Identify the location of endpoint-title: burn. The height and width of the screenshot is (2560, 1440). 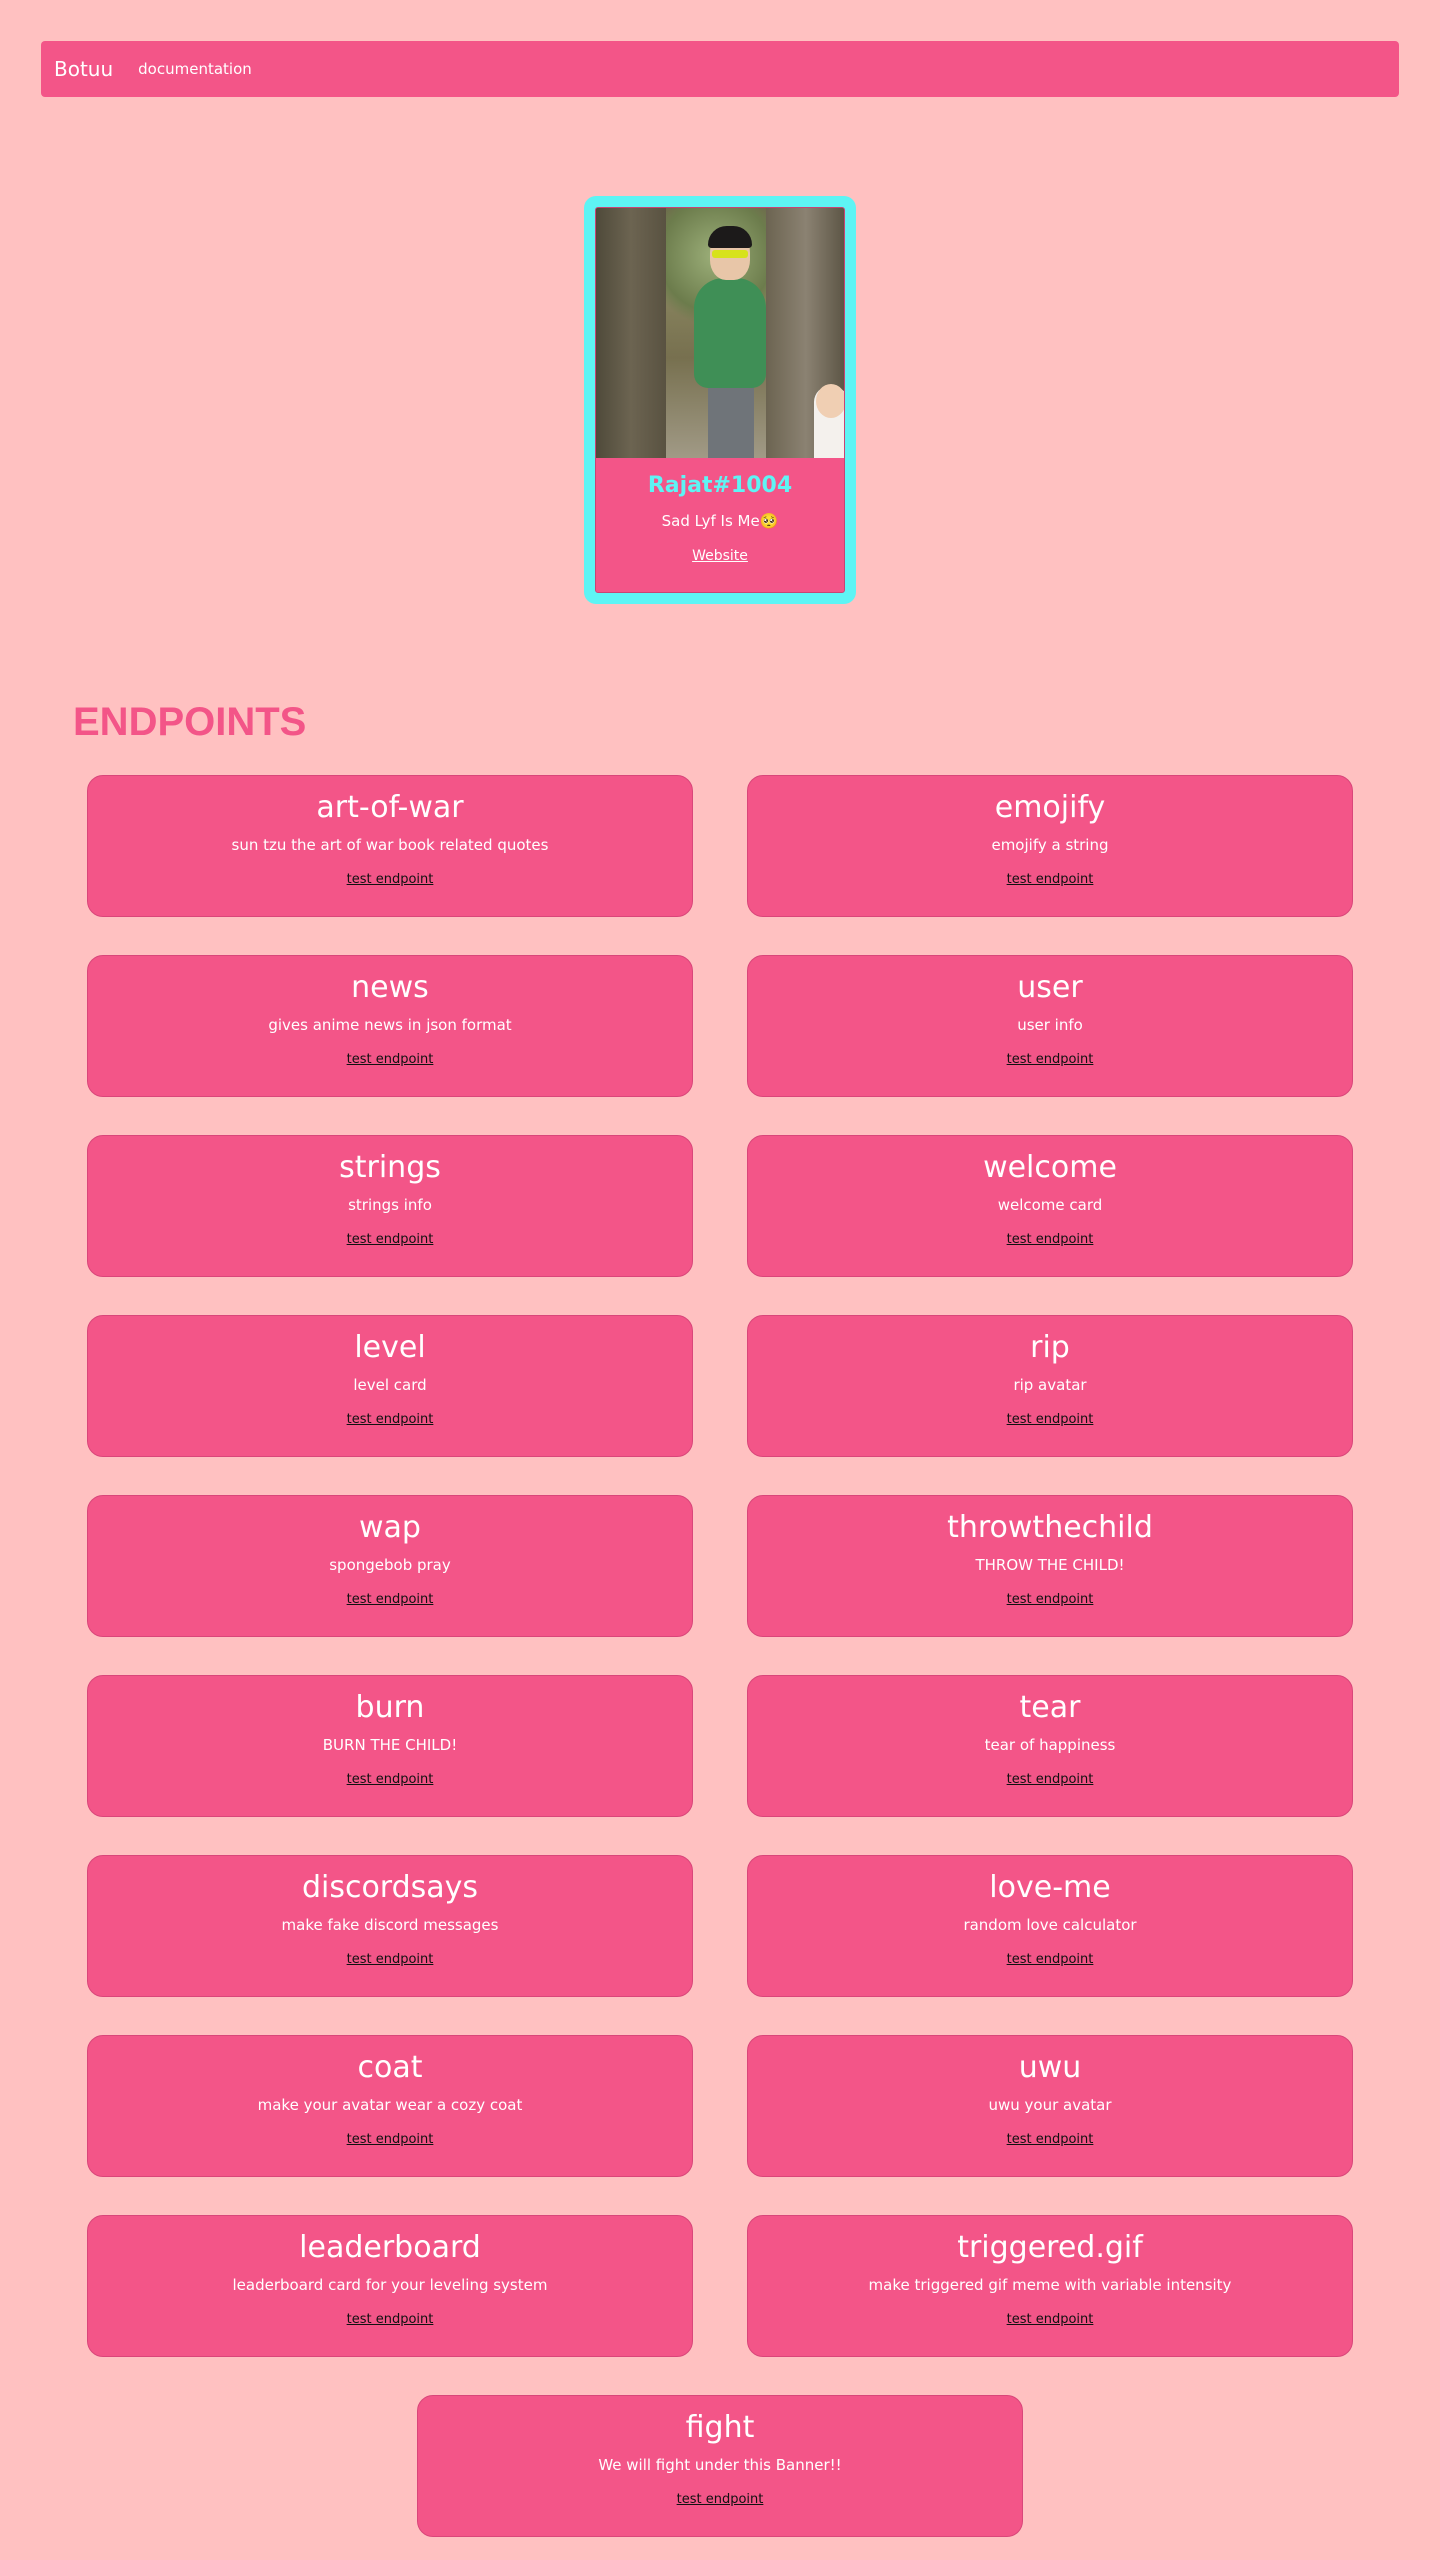
(390, 1707).